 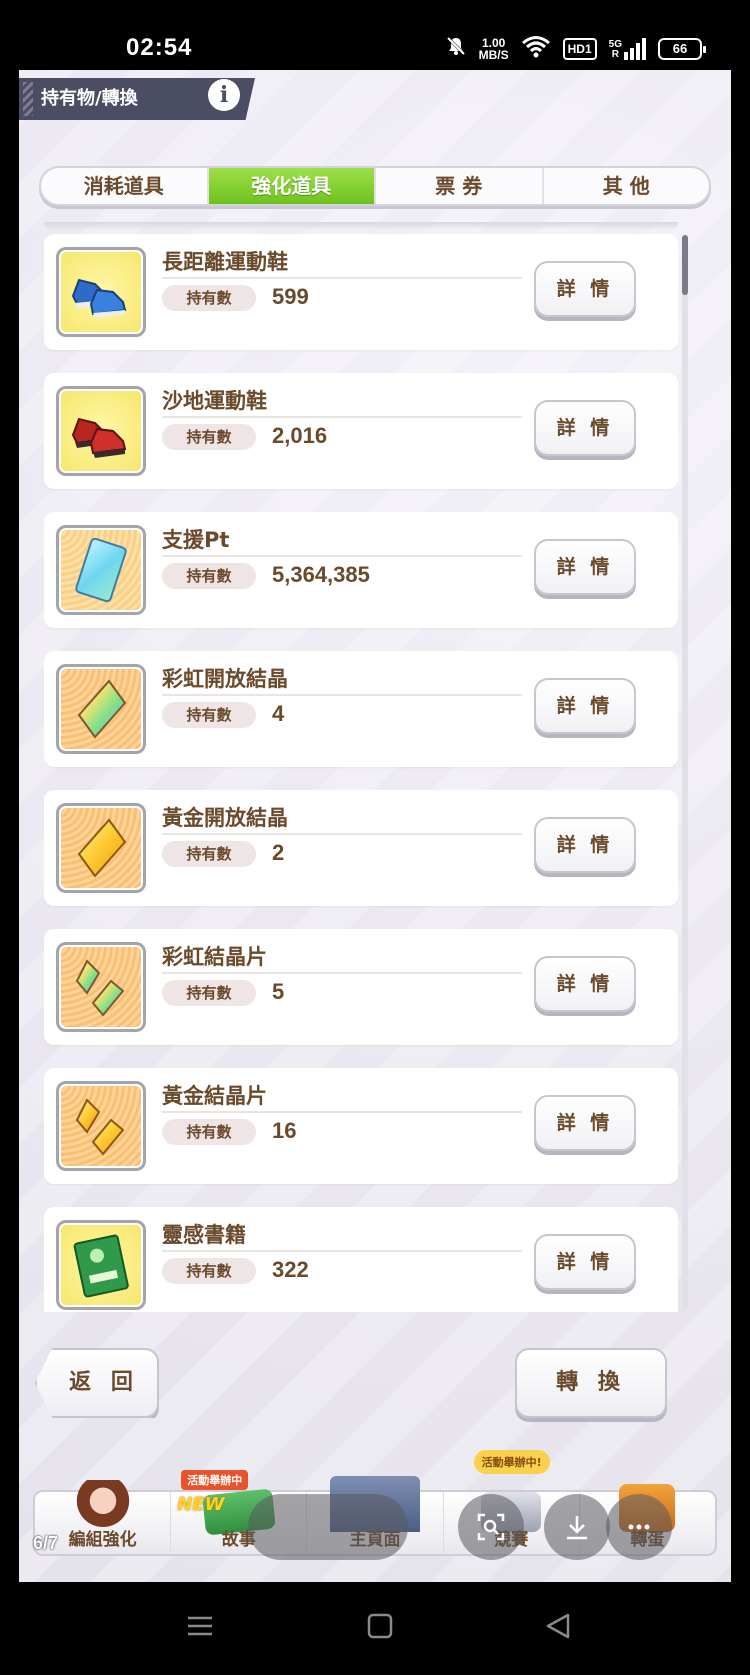 I want to click on item-quantity: 2,016, so click(x=300, y=435).